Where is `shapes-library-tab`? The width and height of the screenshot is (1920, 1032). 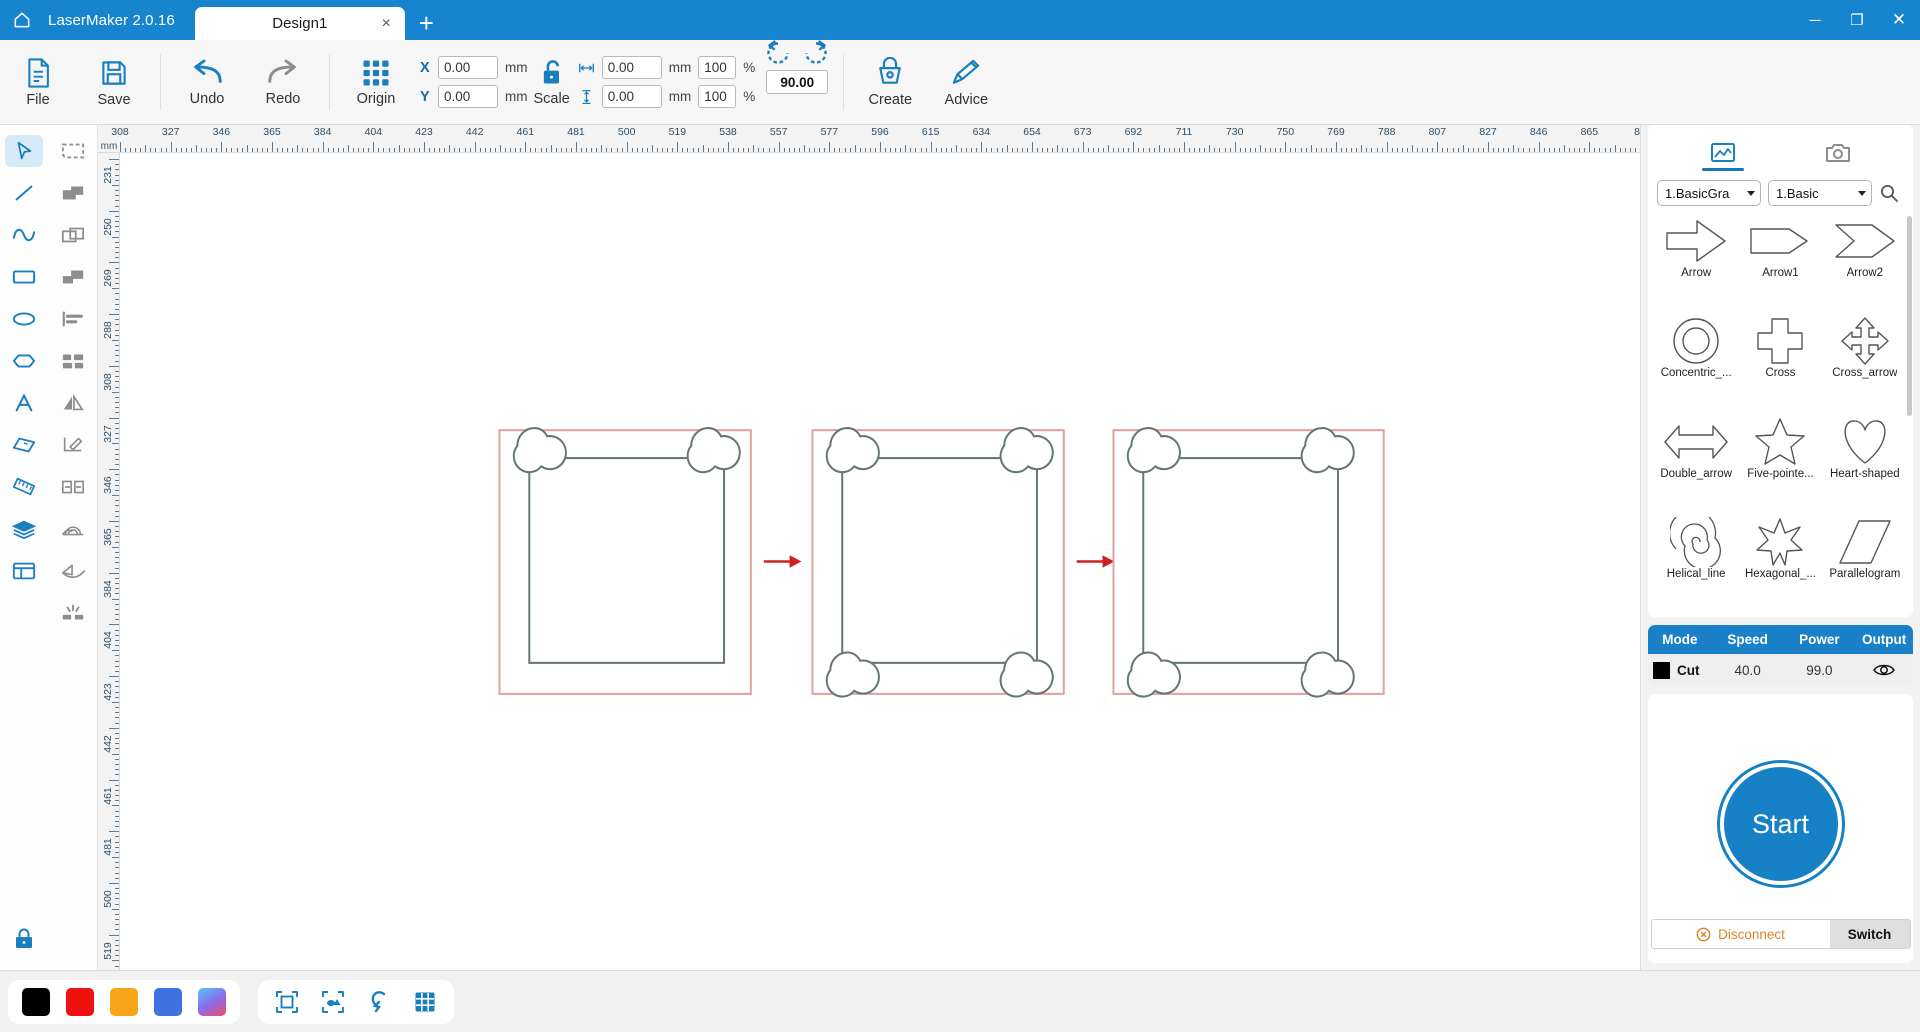
shapes-library-tab is located at coordinates (1723, 153).